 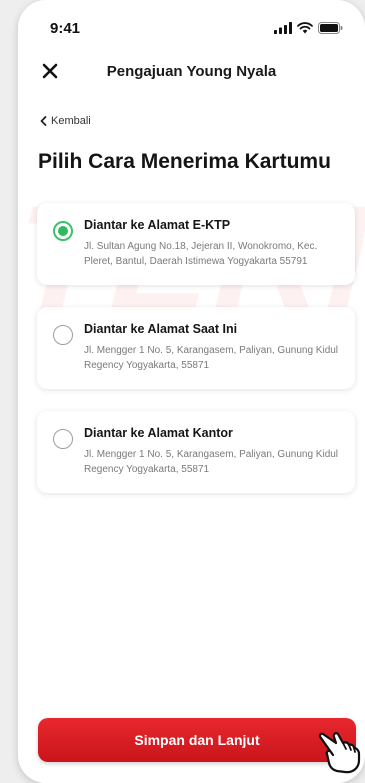 What do you see at coordinates (63, 231) in the screenshot?
I see `radio-ektp-address` at bounding box center [63, 231].